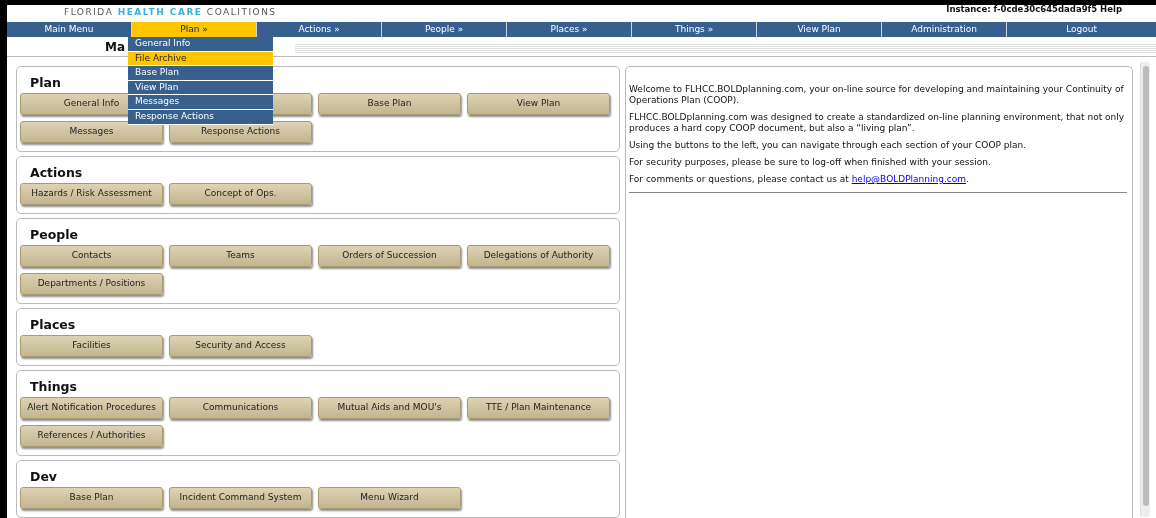 This screenshot has width=1156, height=518. I want to click on menu-button: Teams, so click(240, 256).